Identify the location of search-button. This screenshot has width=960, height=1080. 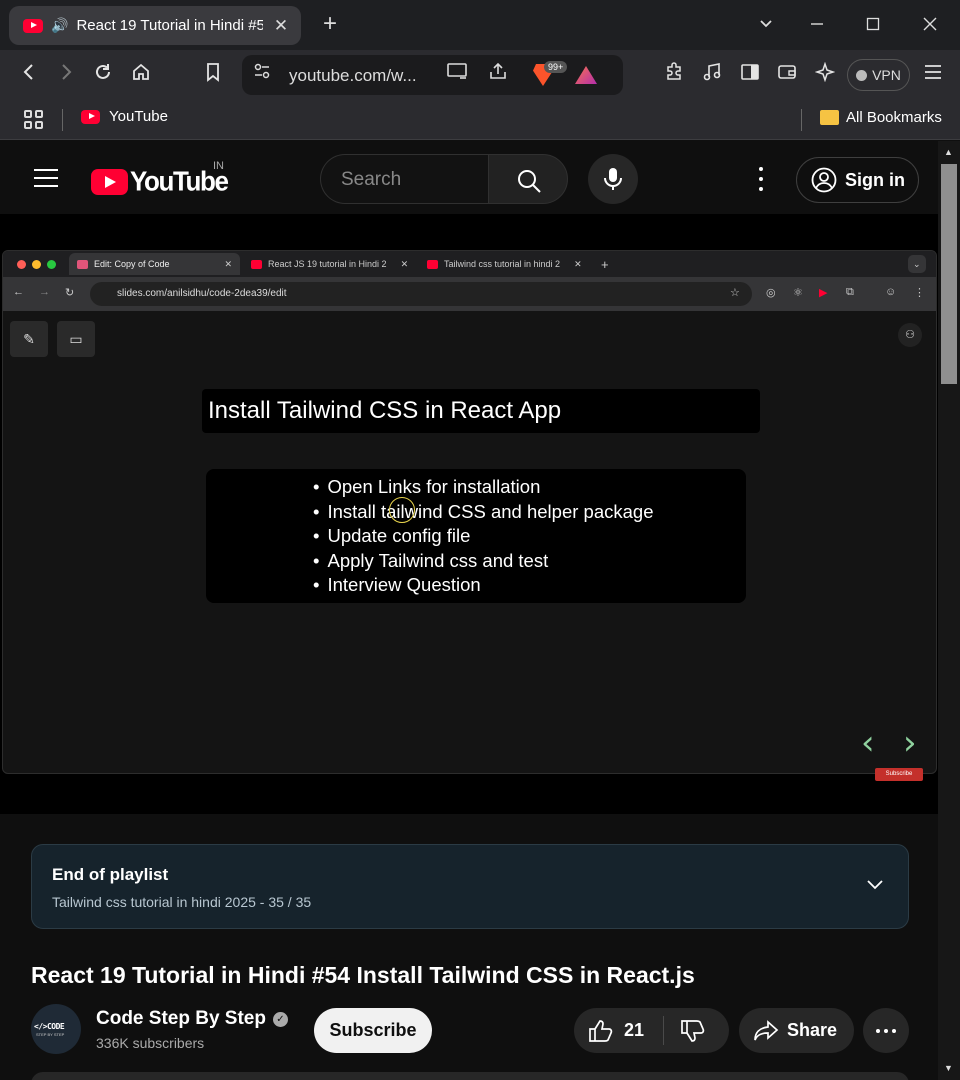
(528, 179).